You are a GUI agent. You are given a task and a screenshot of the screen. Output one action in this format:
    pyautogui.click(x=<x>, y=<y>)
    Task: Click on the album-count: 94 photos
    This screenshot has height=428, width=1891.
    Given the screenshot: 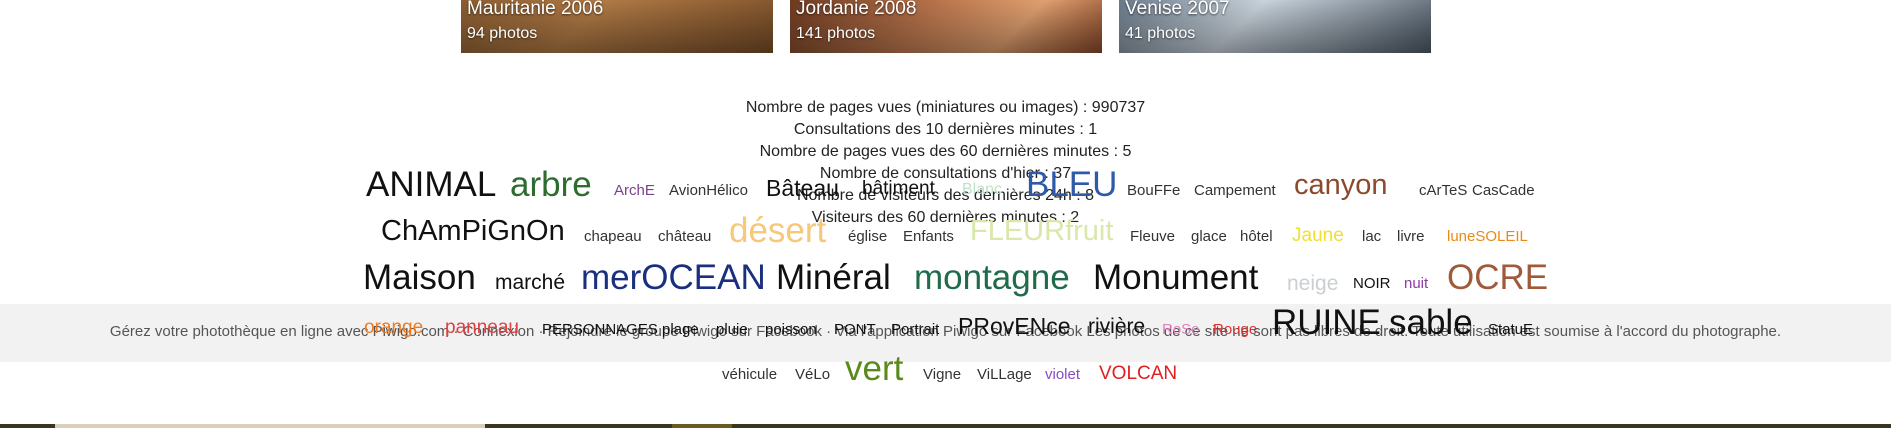 What is the action you would take?
    pyautogui.click(x=502, y=33)
    